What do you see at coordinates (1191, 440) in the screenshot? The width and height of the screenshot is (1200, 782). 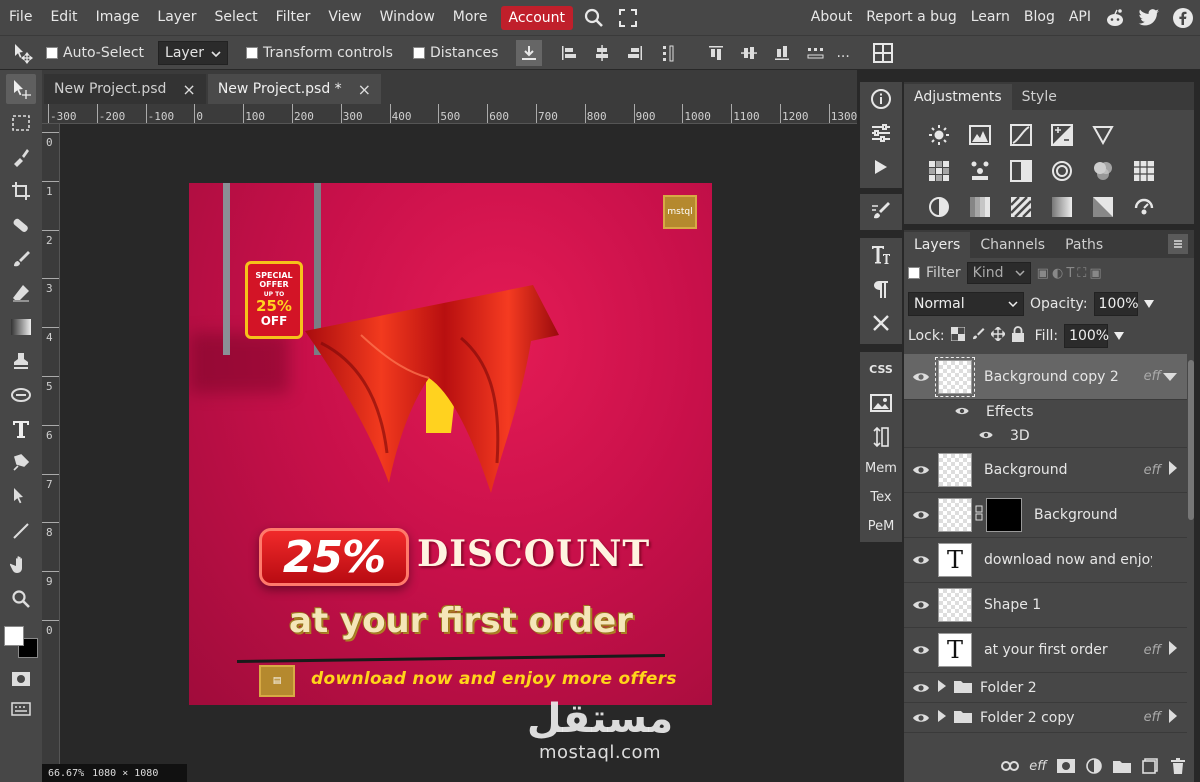 I see `layers-scrollbar` at bounding box center [1191, 440].